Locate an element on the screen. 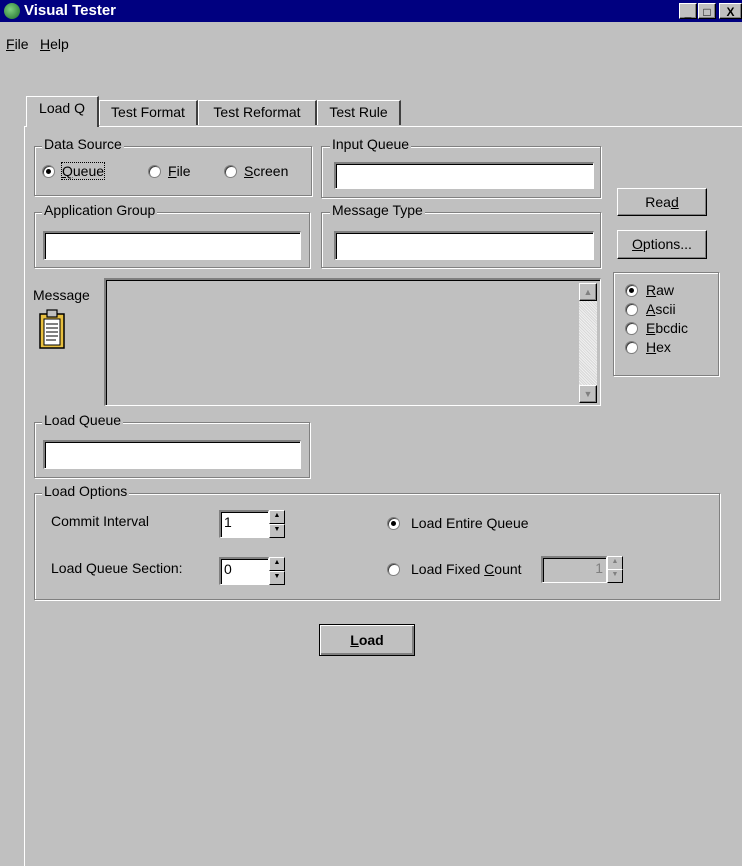 This screenshot has width=742, height=866. load-queue-field is located at coordinates (172, 454).